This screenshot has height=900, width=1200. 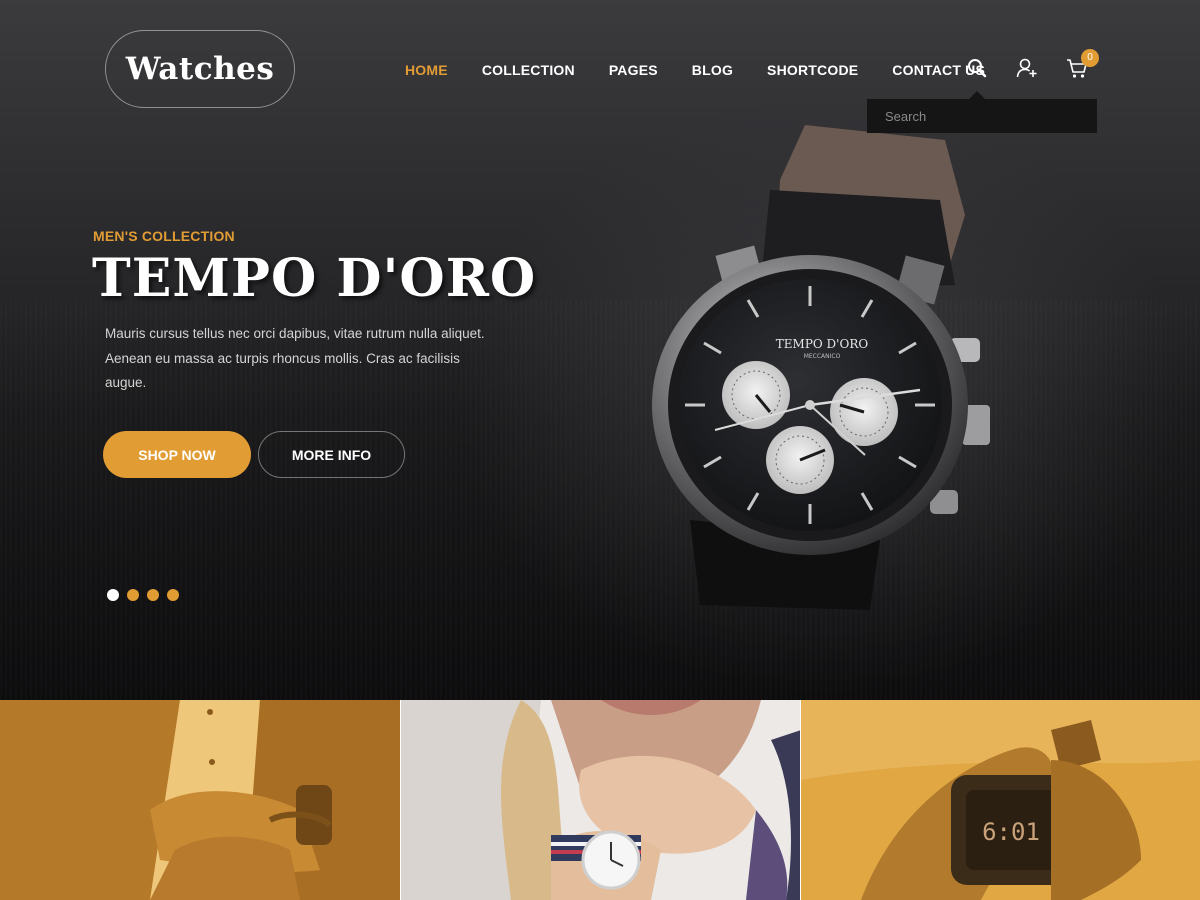 I want to click on watch-dial-subbrand: MECCANICO, so click(x=822, y=356).